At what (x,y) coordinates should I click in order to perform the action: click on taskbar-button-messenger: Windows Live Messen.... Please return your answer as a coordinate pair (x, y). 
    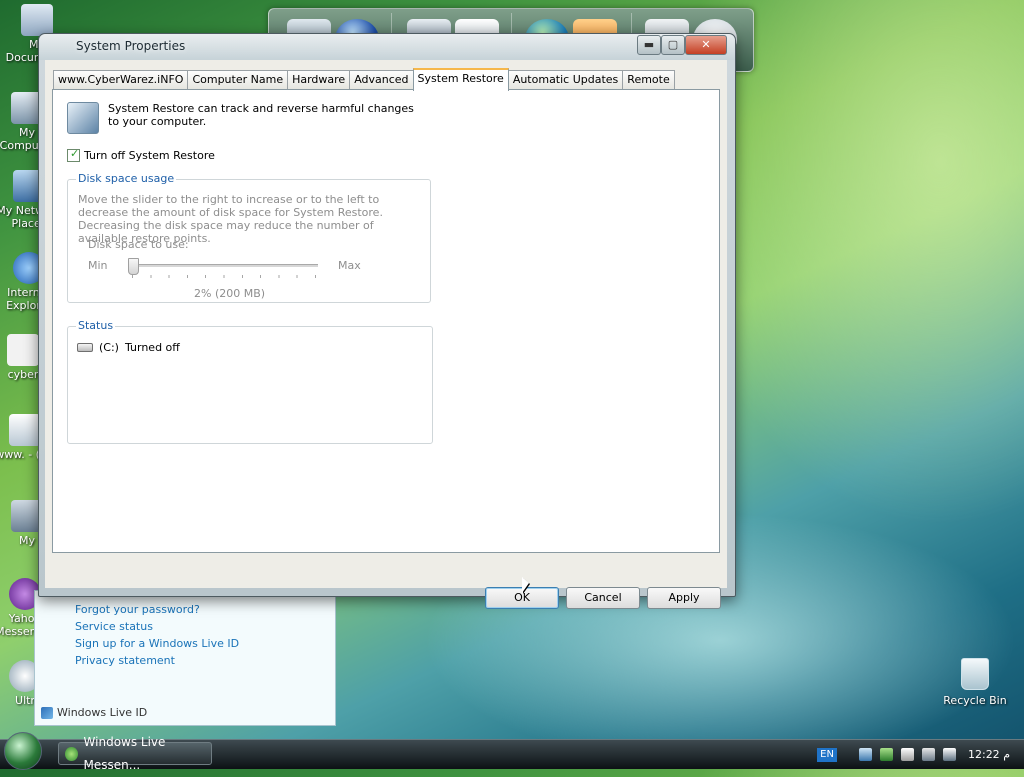
    Looking at the image, I should click on (135, 753).